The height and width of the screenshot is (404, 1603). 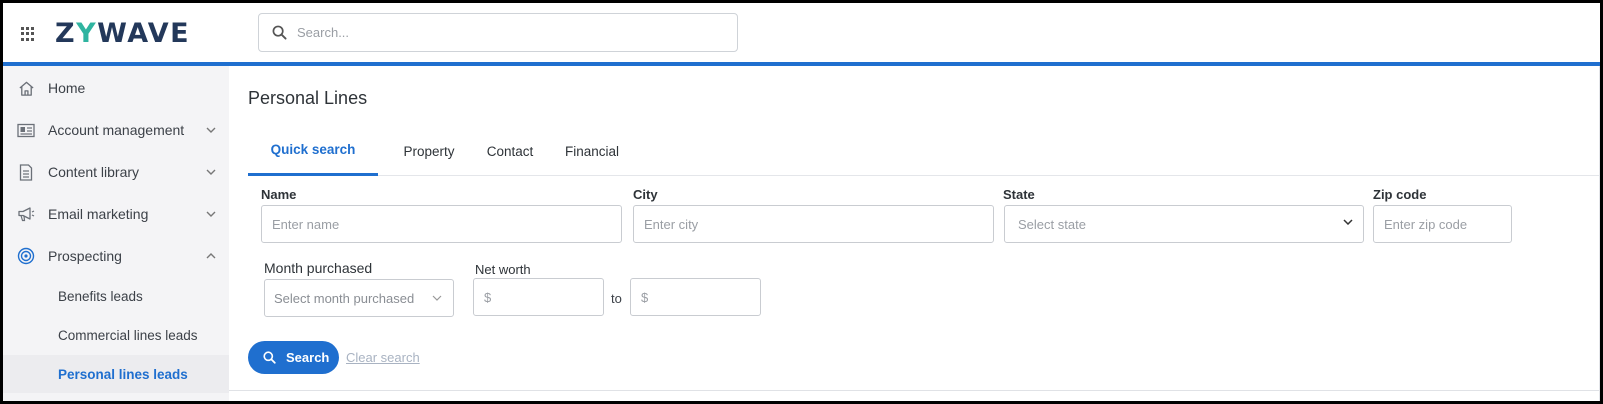 What do you see at coordinates (645, 194) in the screenshot?
I see `city-label: City` at bounding box center [645, 194].